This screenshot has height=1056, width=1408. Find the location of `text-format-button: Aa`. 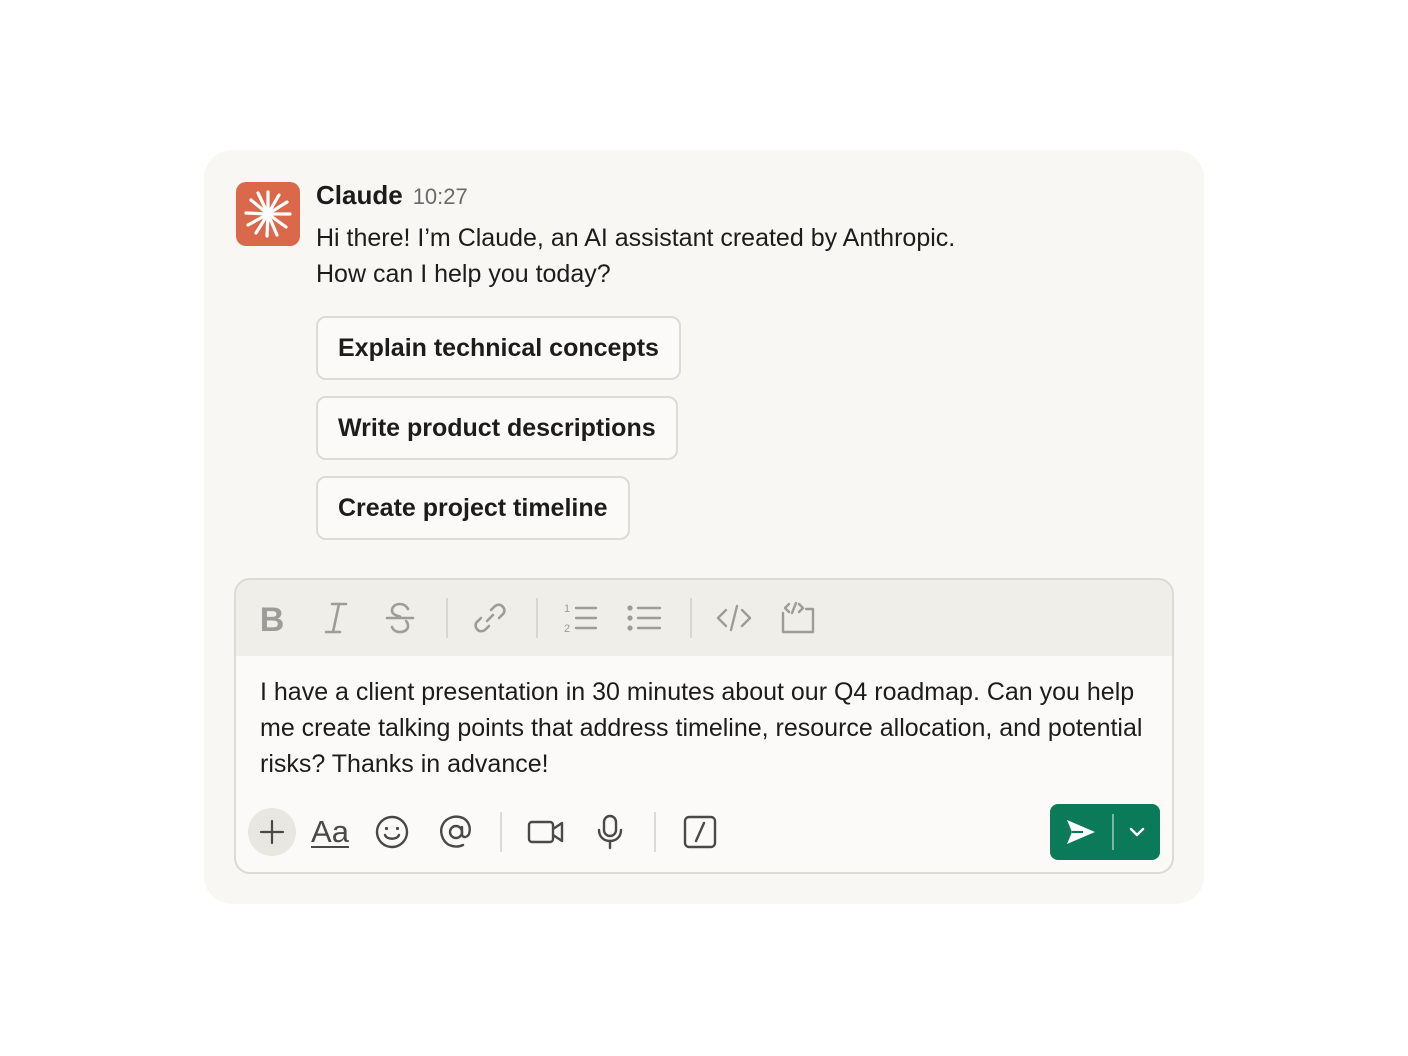

text-format-button: Aa is located at coordinates (330, 832).